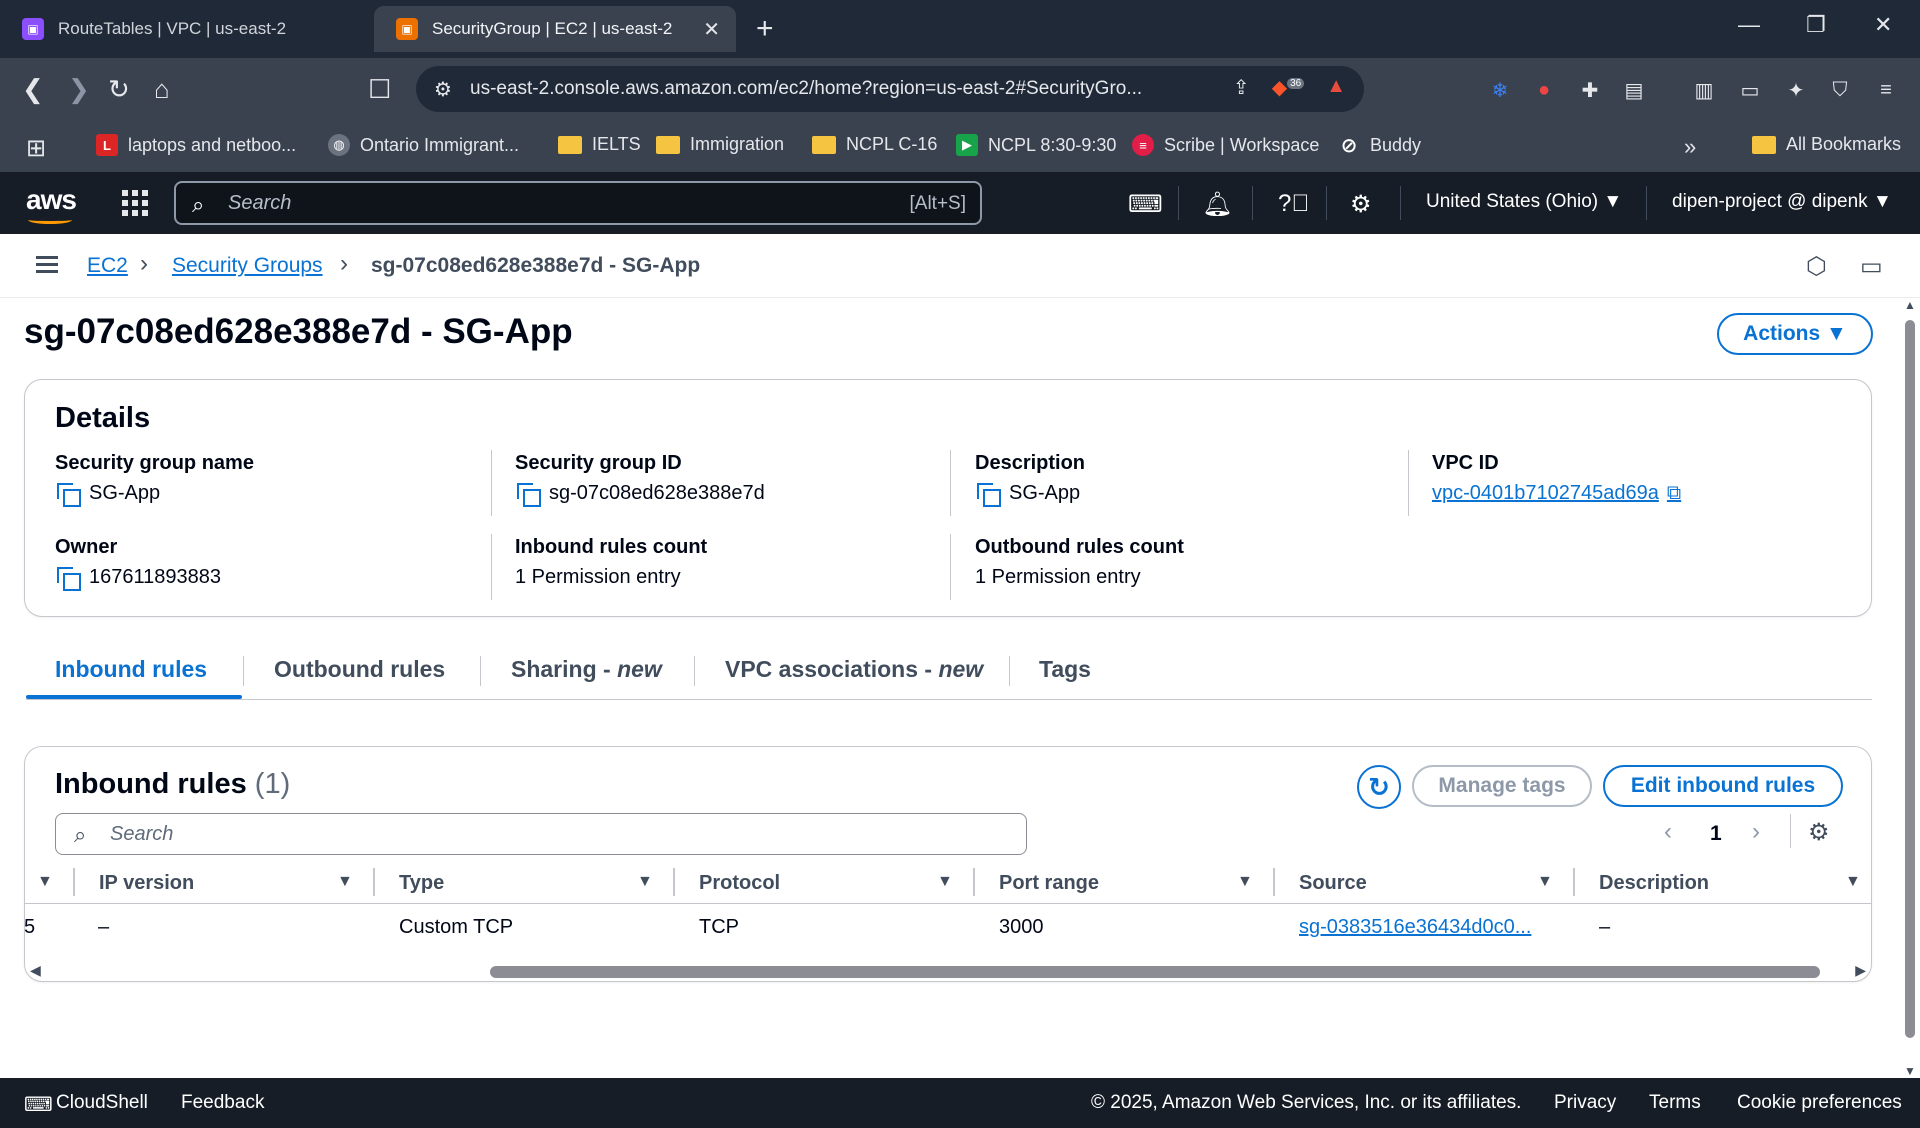 Image resolution: width=1920 pixels, height=1128 pixels. Describe the element at coordinates (1816, 25) in the screenshot. I see `restore-window-icon: ❐` at that location.